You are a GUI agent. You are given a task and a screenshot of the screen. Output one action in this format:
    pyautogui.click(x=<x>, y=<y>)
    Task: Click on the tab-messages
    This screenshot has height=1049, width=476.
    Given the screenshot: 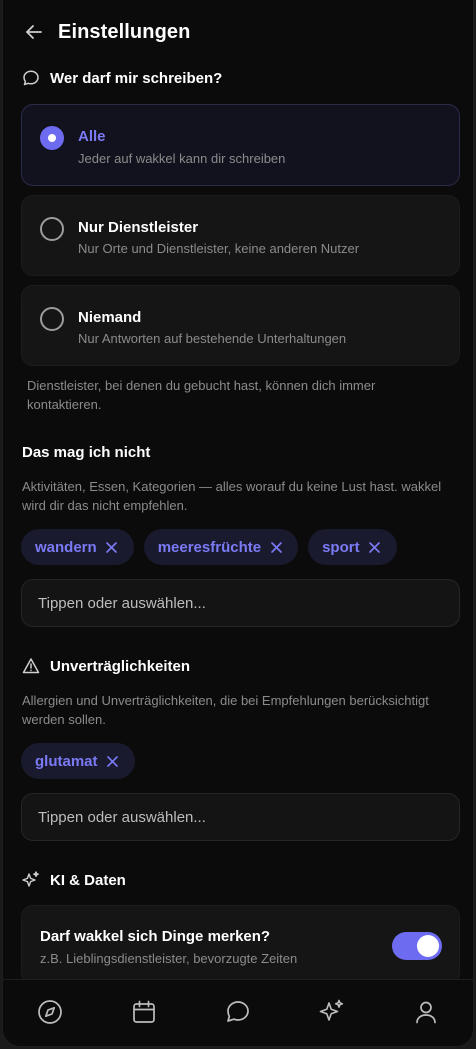 What is the action you would take?
    pyautogui.click(x=238, y=1012)
    